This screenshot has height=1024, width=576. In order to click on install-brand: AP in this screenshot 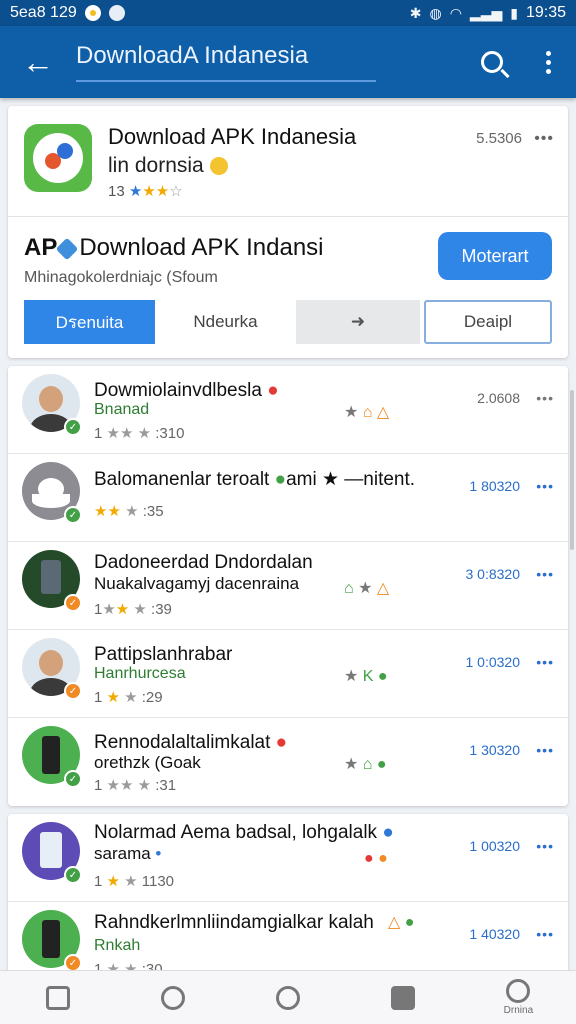, I will do `click(41, 247)`.